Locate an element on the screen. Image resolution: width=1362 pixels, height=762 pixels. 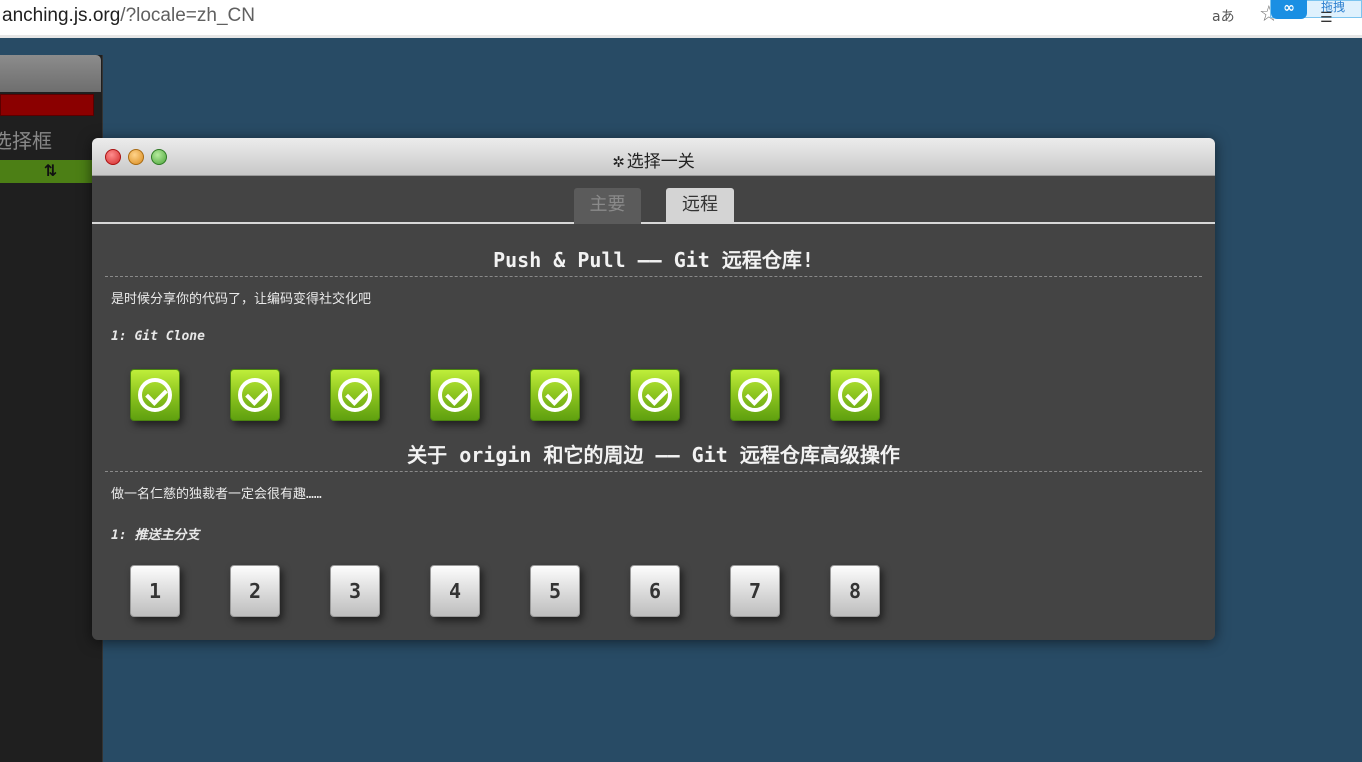
browser-address-bar: anching.js.org/?locale=zh_CN aあ ☆ ∞ 拖拽 ☰ is located at coordinates (681, 19).